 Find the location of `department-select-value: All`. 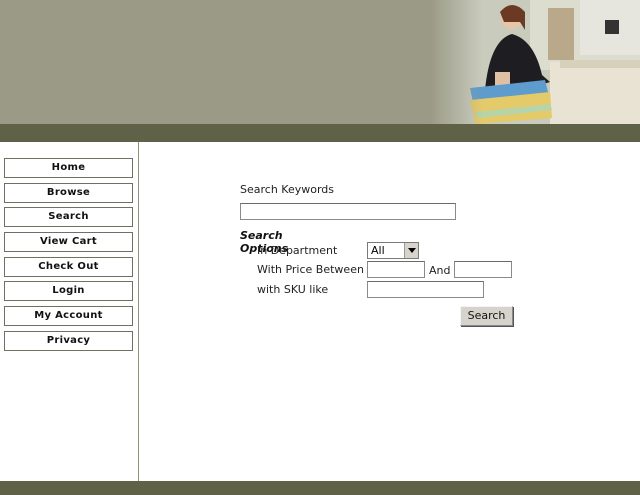

department-select-value: All is located at coordinates (378, 250).